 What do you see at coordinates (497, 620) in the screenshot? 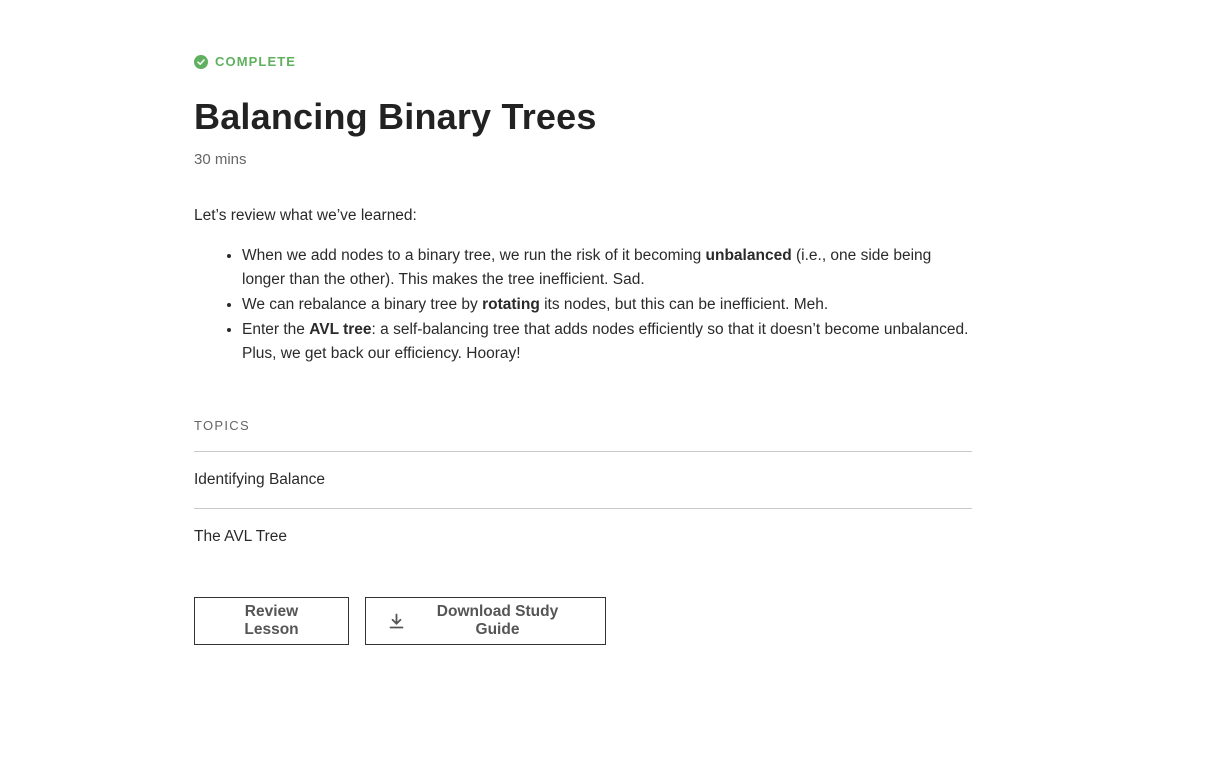
I see `download-study-guide-label: Download Study Guide` at bounding box center [497, 620].